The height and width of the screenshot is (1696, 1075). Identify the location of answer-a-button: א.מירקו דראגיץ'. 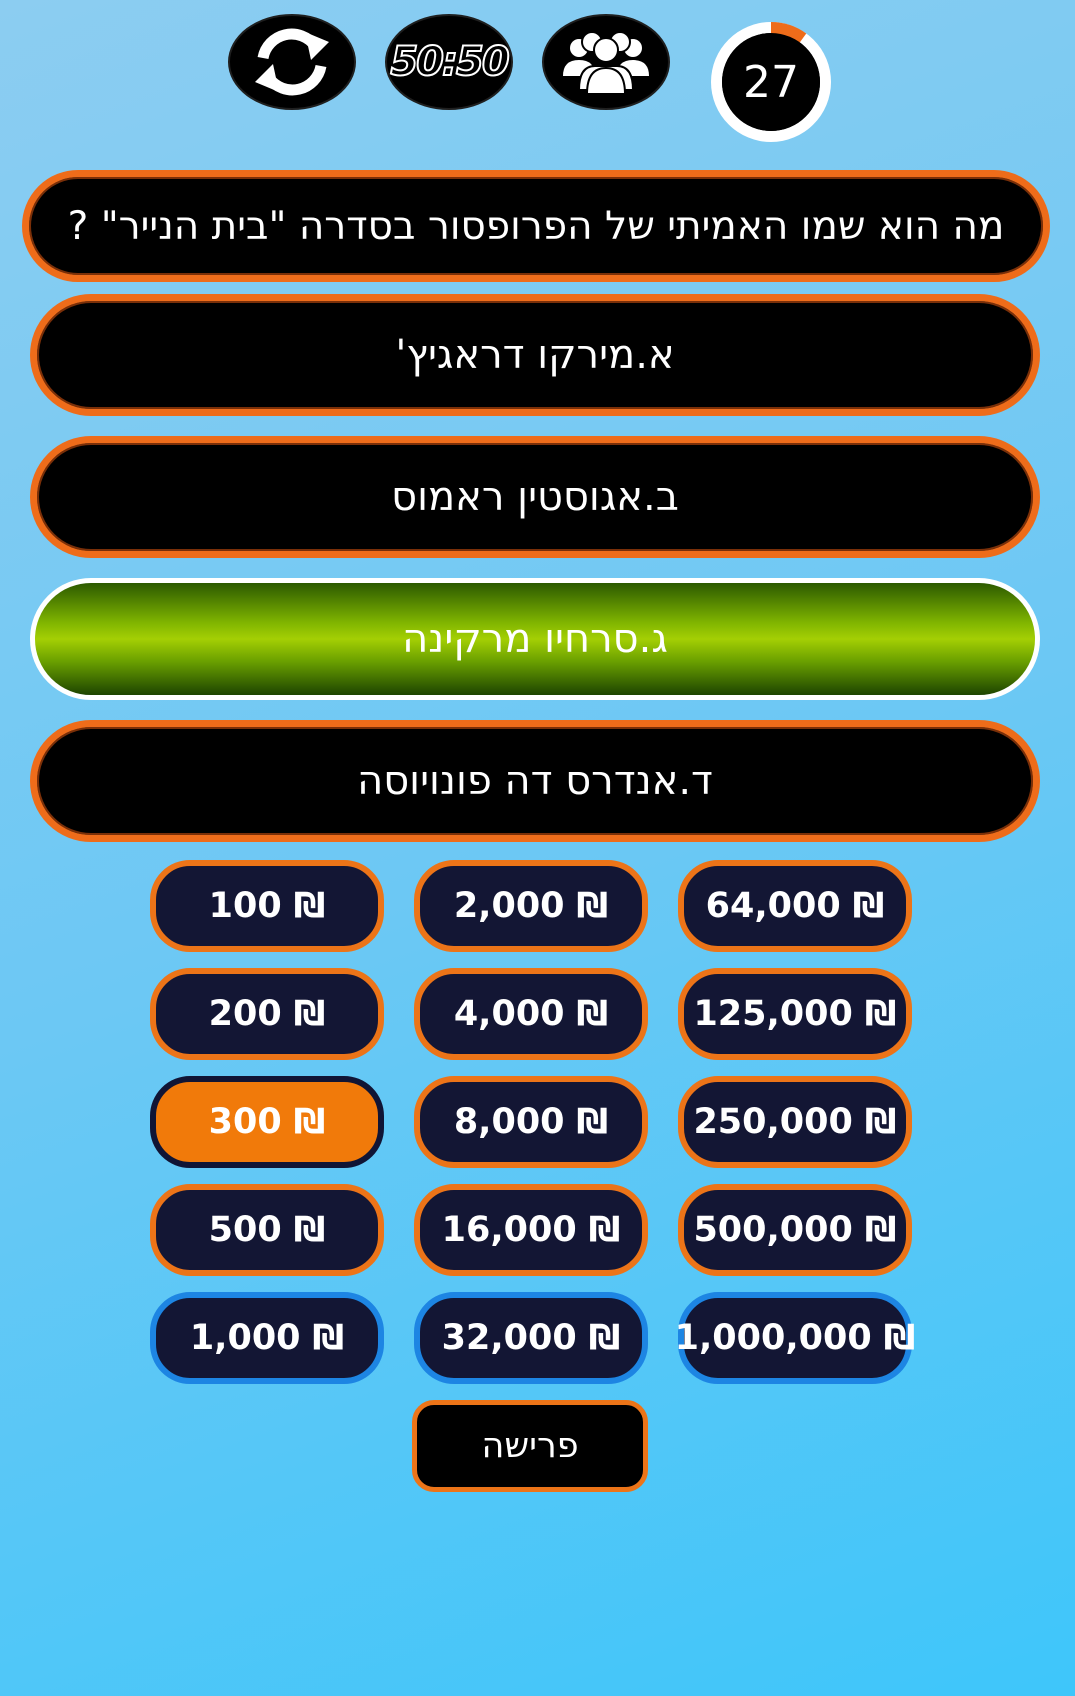
(535, 355).